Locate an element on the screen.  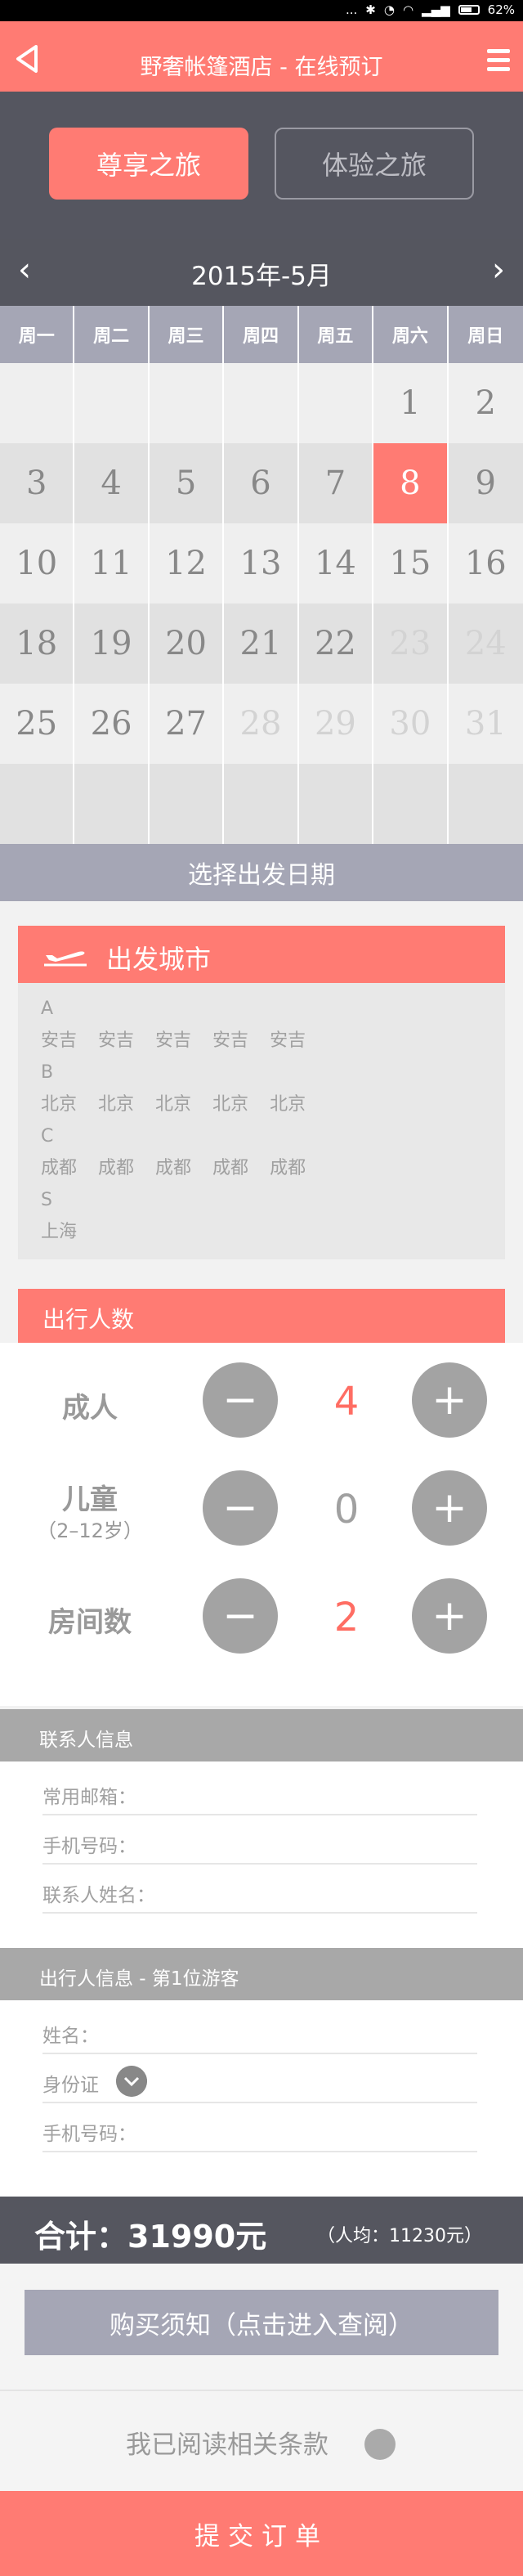
calendar-day: 31 is located at coordinates (485, 724).